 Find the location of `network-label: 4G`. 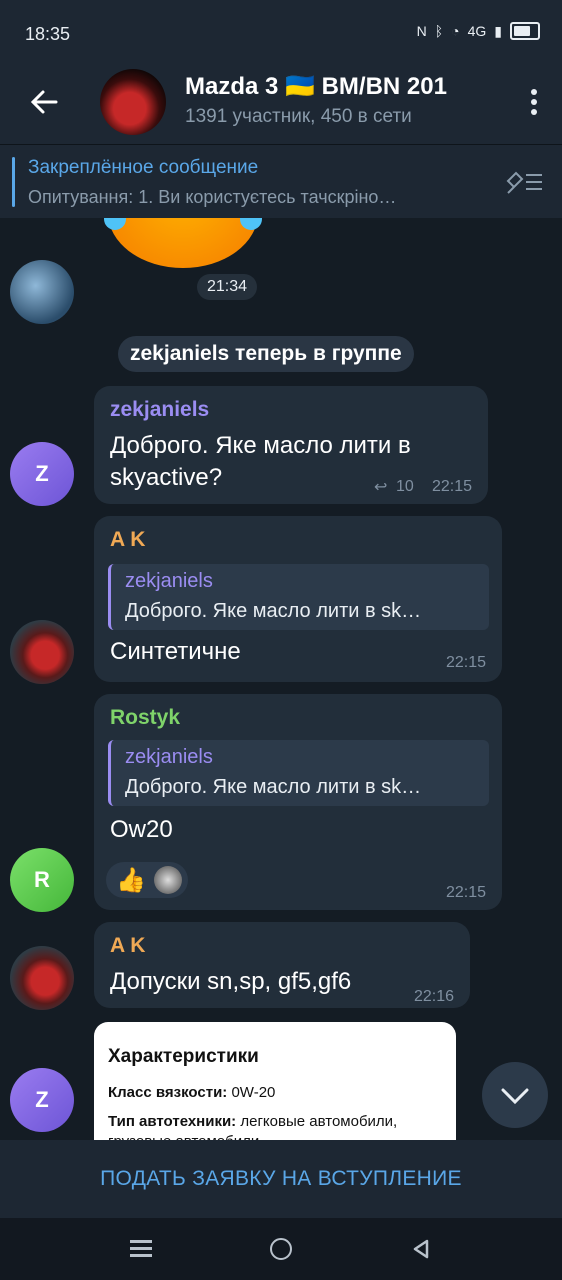

network-label: 4G is located at coordinates (477, 31).